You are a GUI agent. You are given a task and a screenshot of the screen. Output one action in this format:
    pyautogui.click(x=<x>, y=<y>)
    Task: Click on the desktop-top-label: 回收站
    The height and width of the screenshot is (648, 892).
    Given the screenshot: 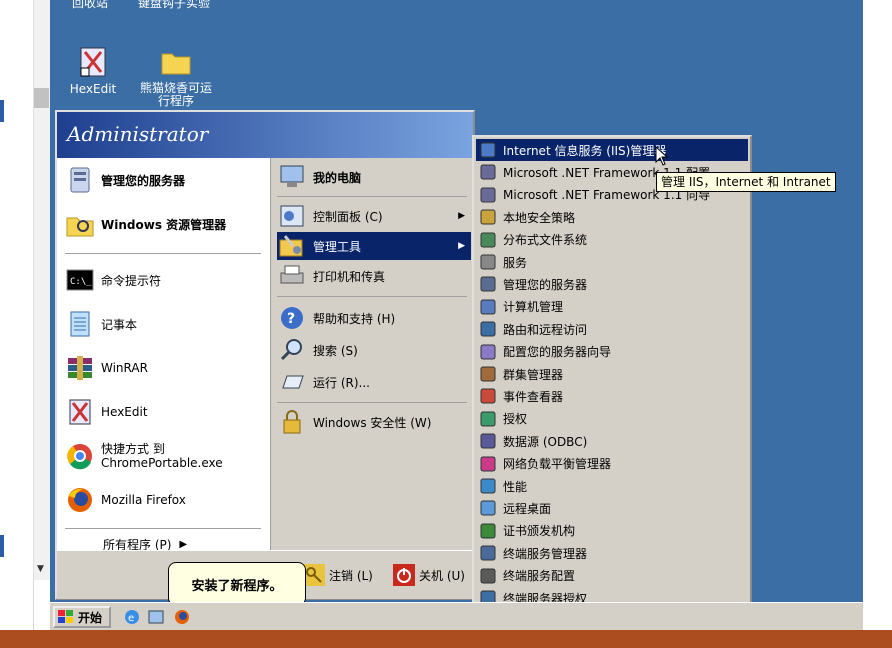 What is the action you would take?
    pyautogui.click(x=90, y=5)
    